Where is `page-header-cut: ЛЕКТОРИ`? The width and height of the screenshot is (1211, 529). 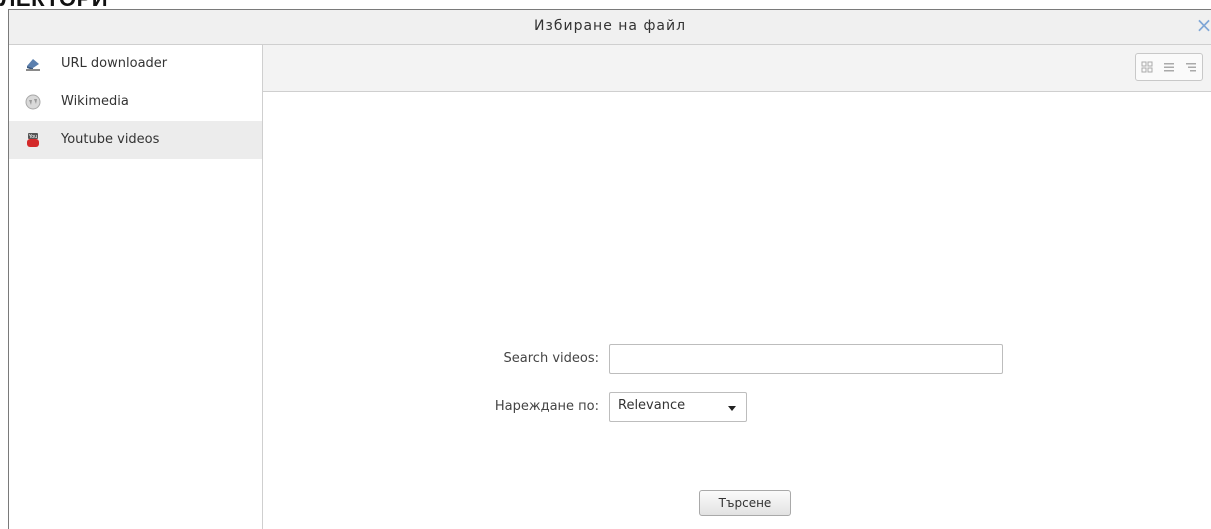 page-header-cut: ЛЕКТОРИ is located at coordinates (100, 4).